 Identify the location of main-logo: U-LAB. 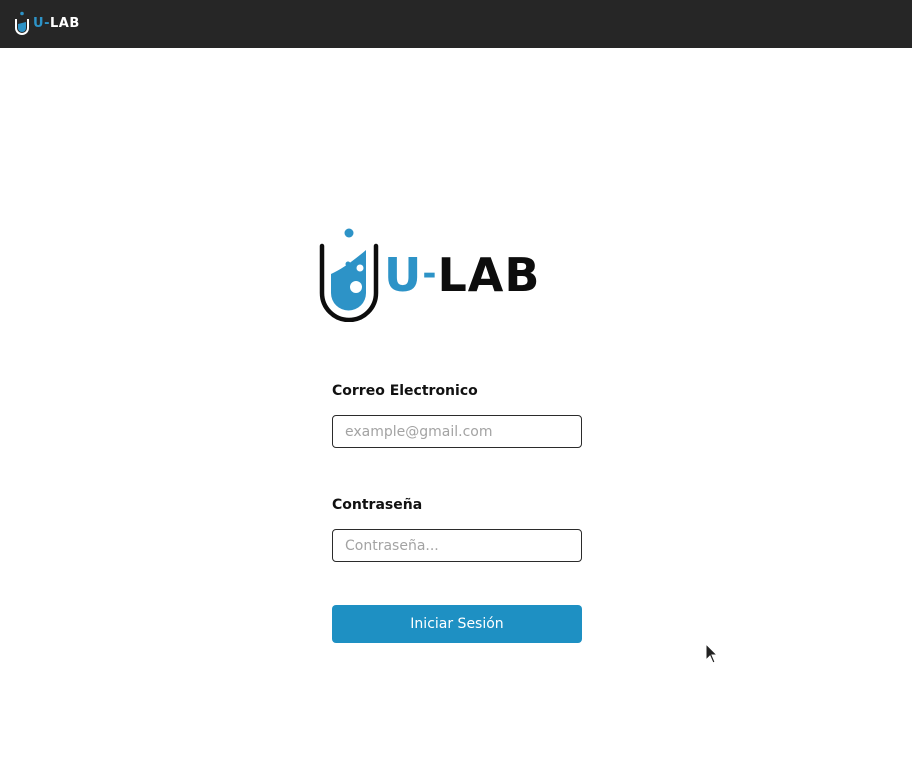
(454, 275).